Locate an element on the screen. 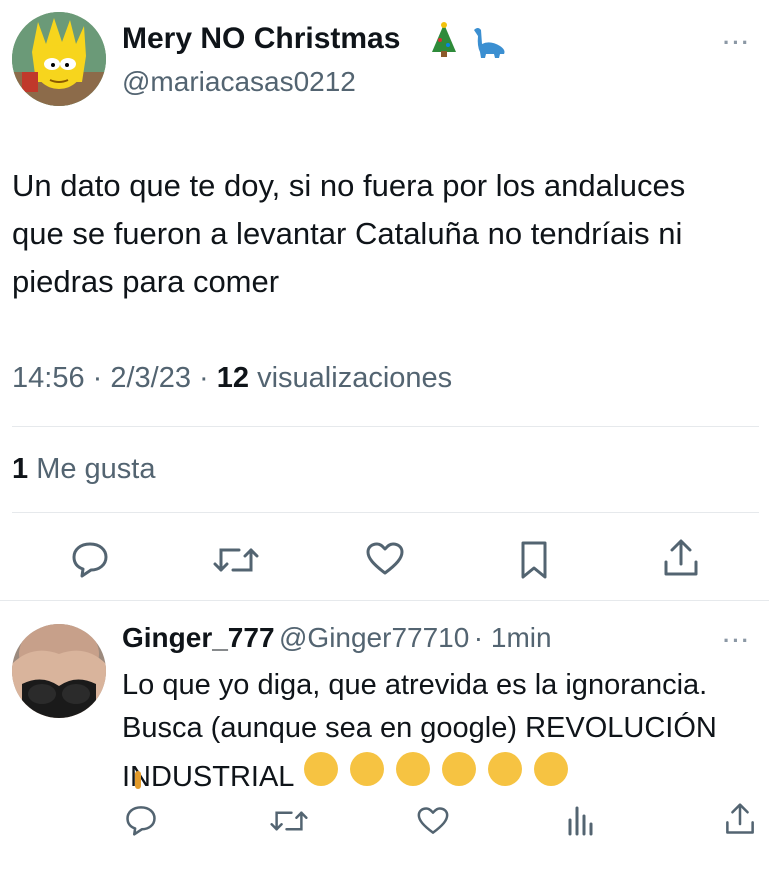 The height and width of the screenshot is (895, 769). views-count: 12 is located at coordinates (233, 378).